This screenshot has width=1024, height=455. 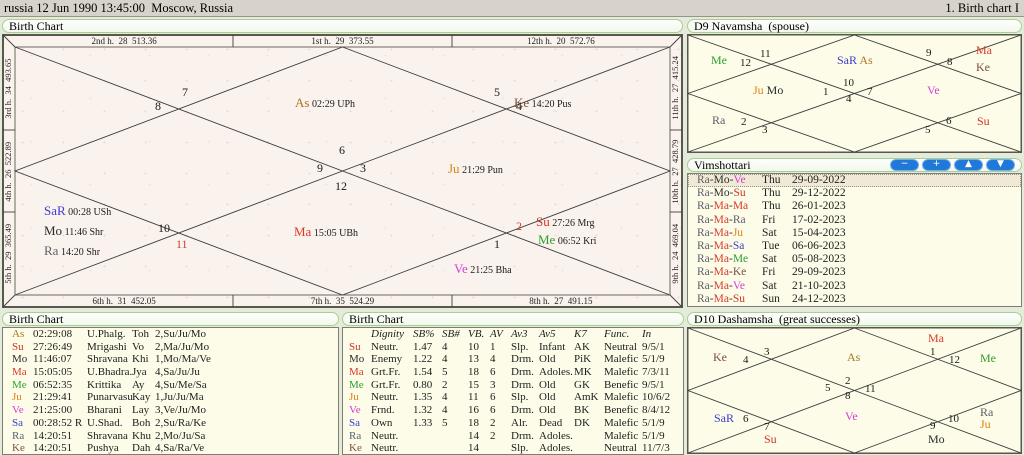 What do you see at coordinates (849, 99) in the screenshot?
I see `house-number: 4` at bounding box center [849, 99].